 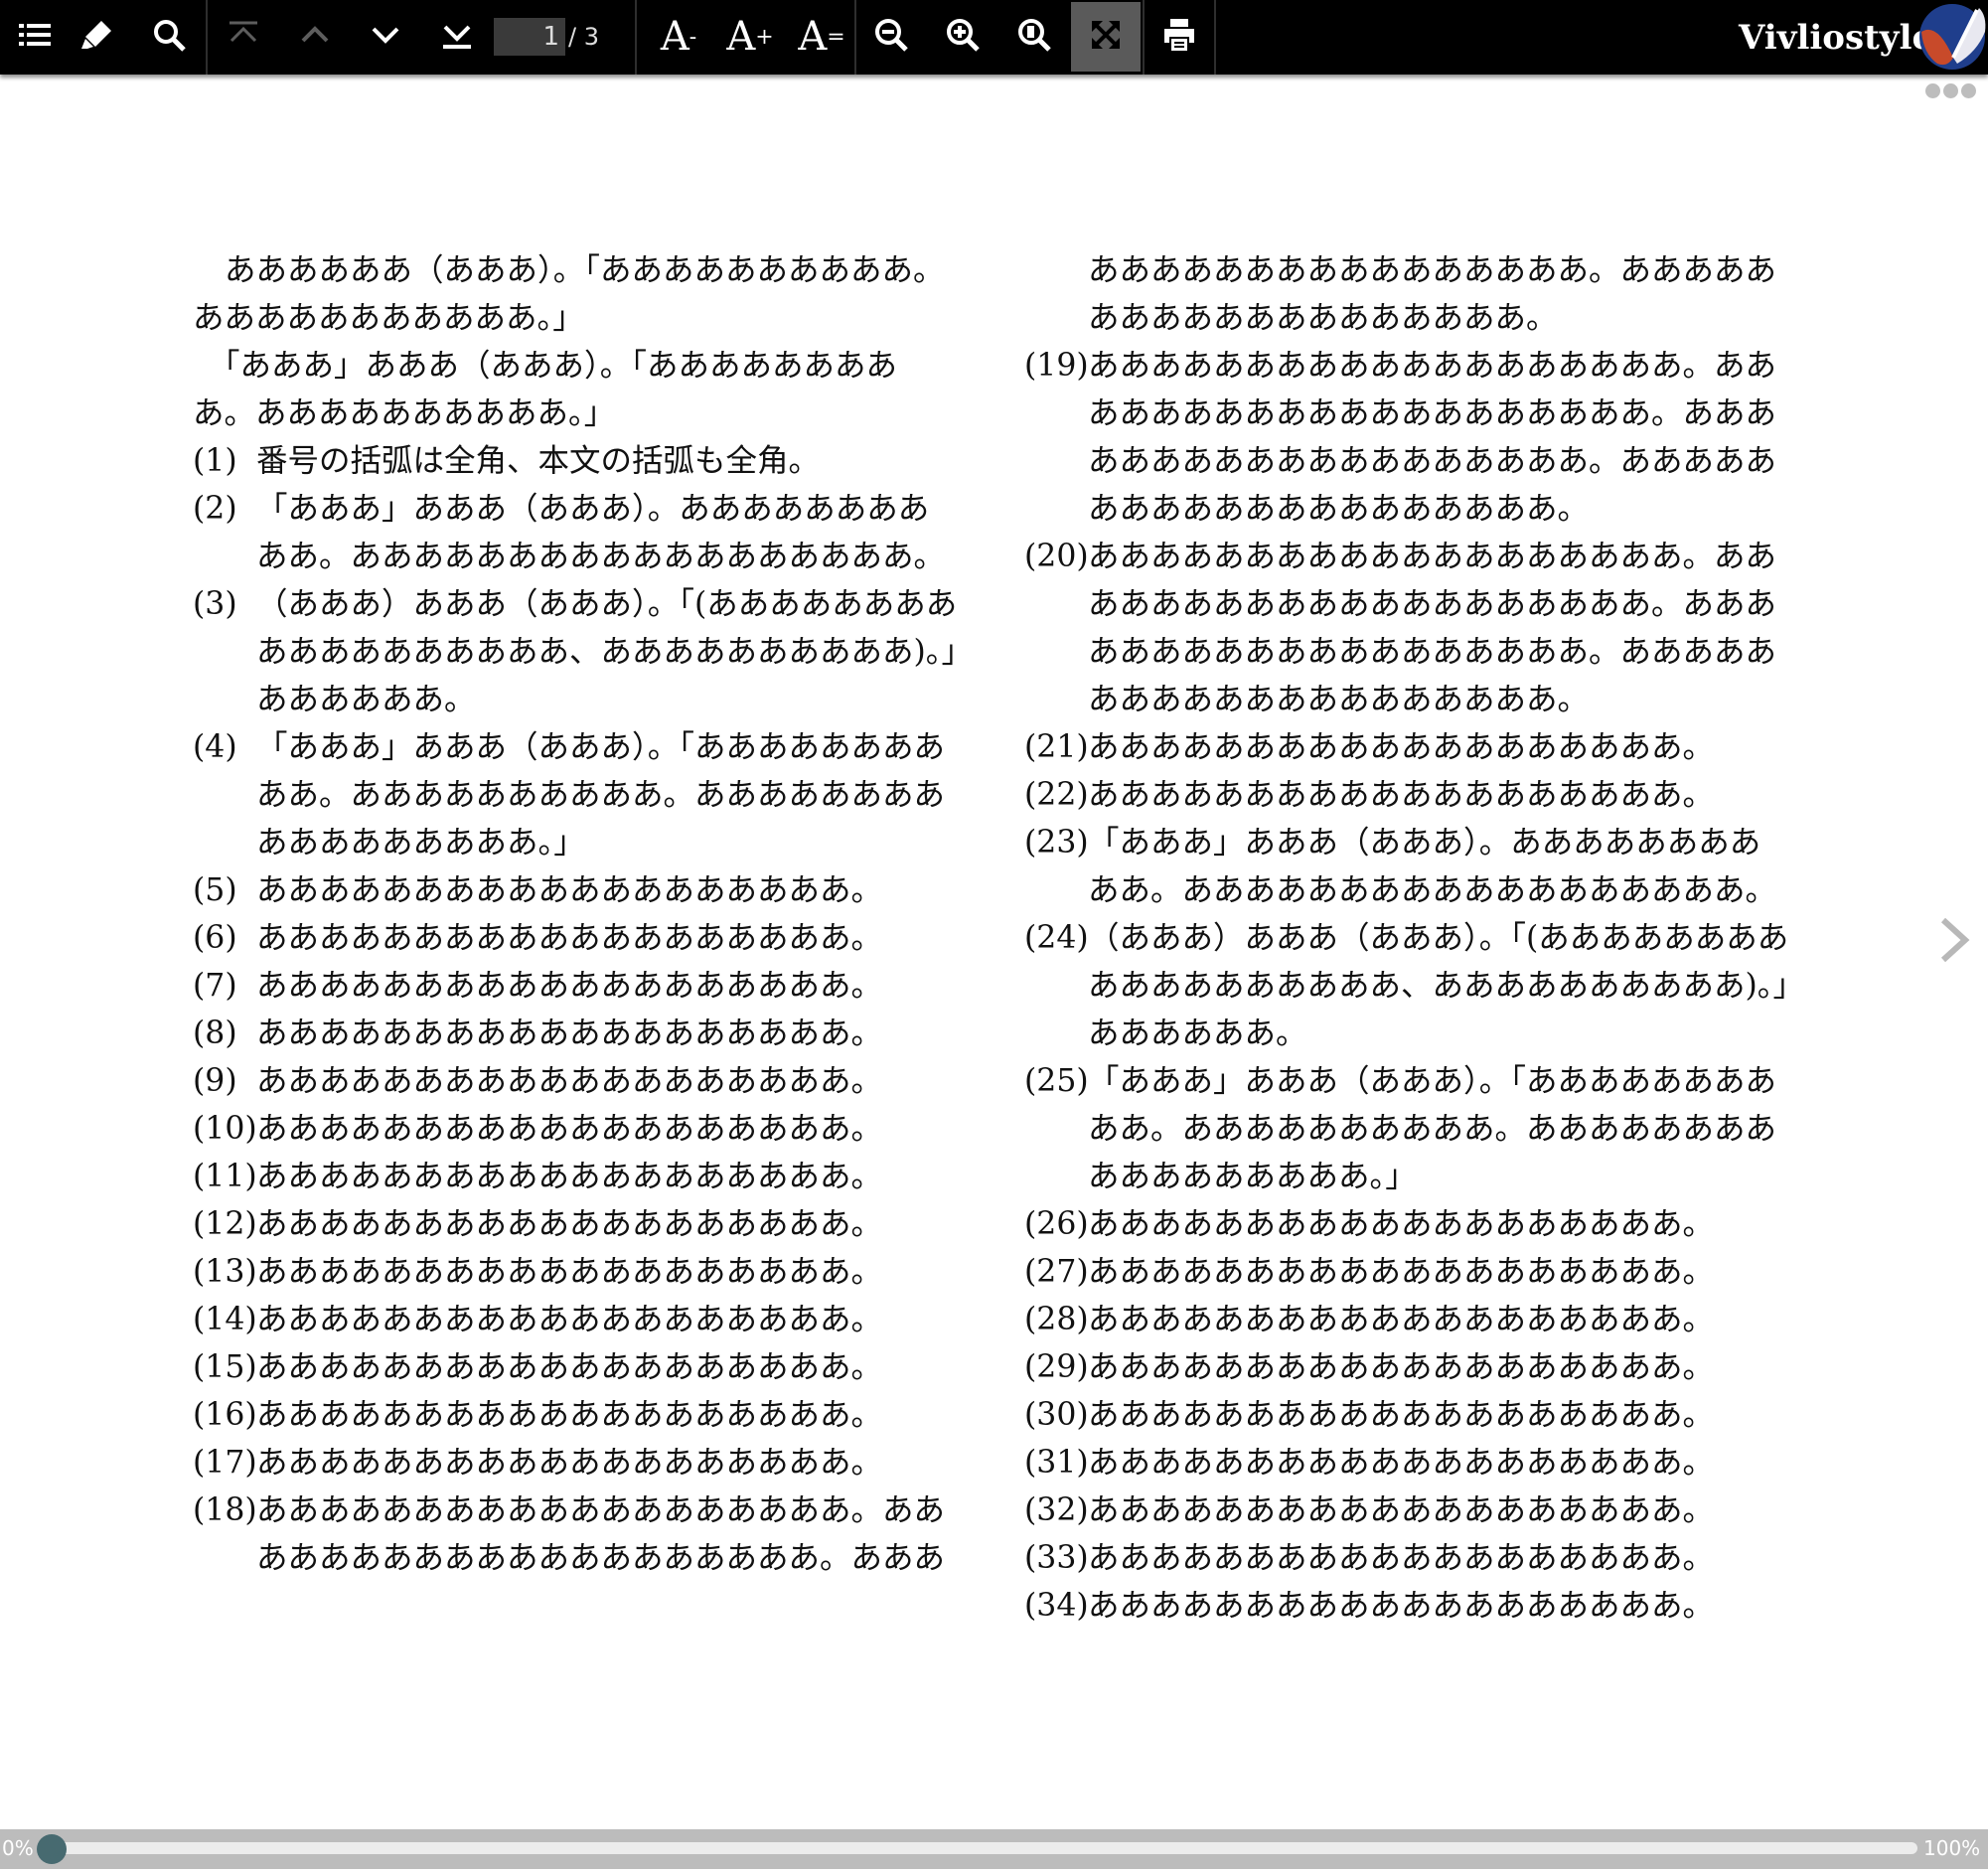 I want to click on paragraph: 「あああ」あああ（あああ）。「あああああああああ。ああああああああああ。」, so click(x=545, y=390).